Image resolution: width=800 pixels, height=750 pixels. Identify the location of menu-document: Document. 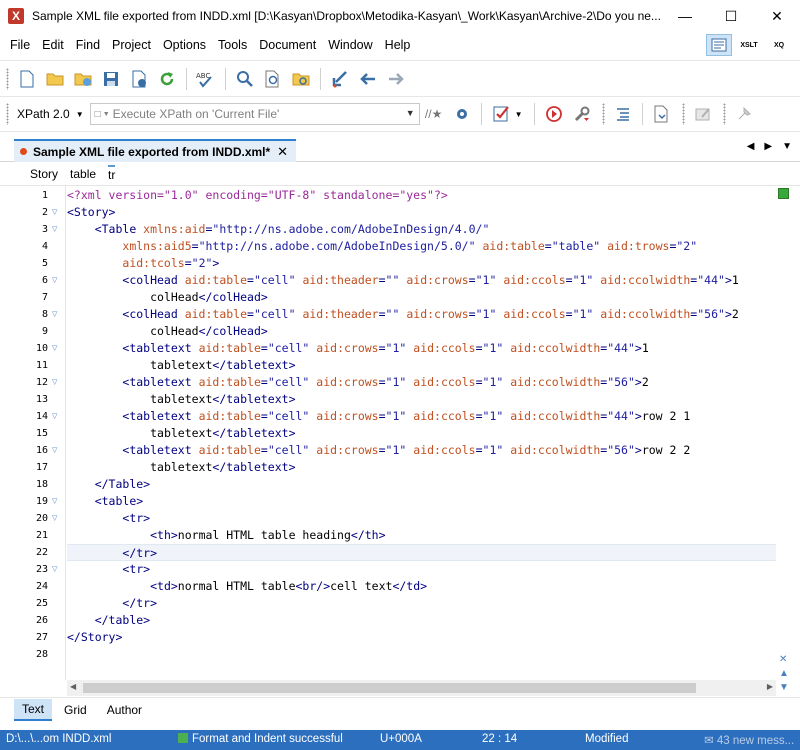
(287, 45).